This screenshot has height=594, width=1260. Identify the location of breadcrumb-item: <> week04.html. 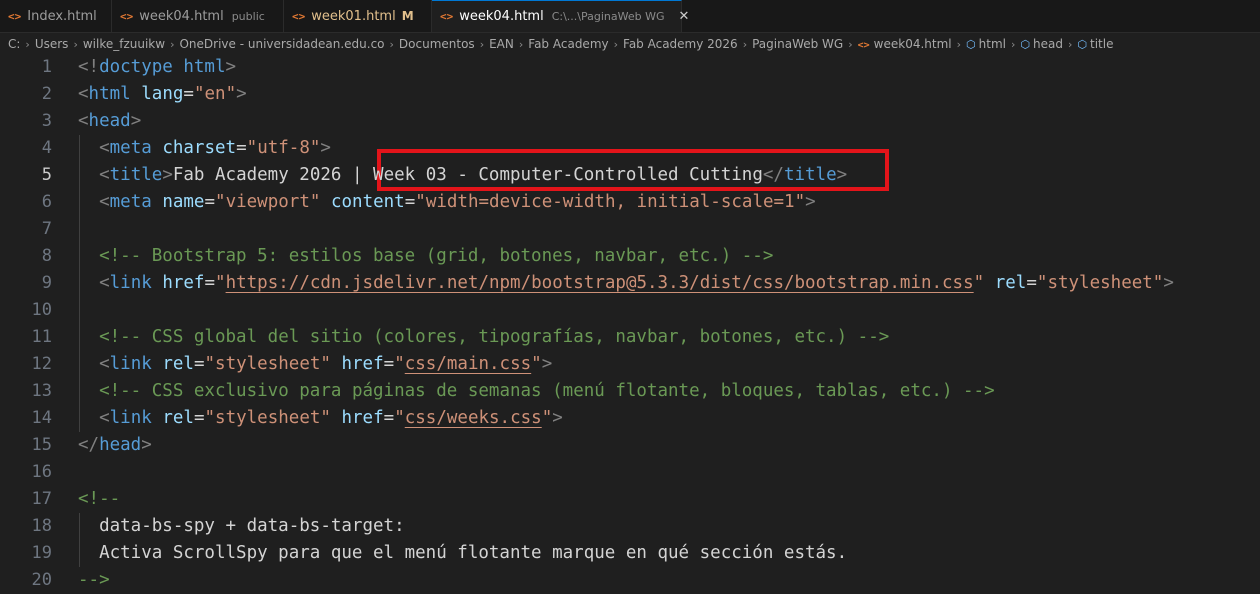
(905, 44).